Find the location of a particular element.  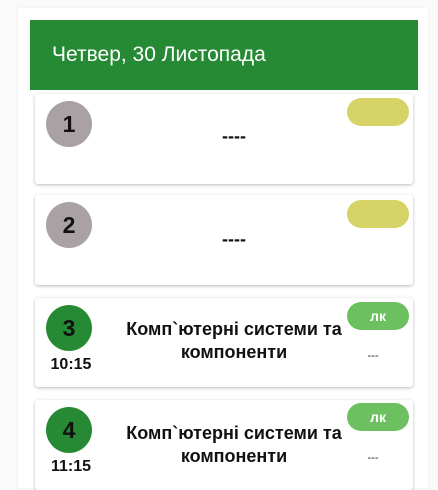

lesson-number-badge: 1 is located at coordinates (69, 124).